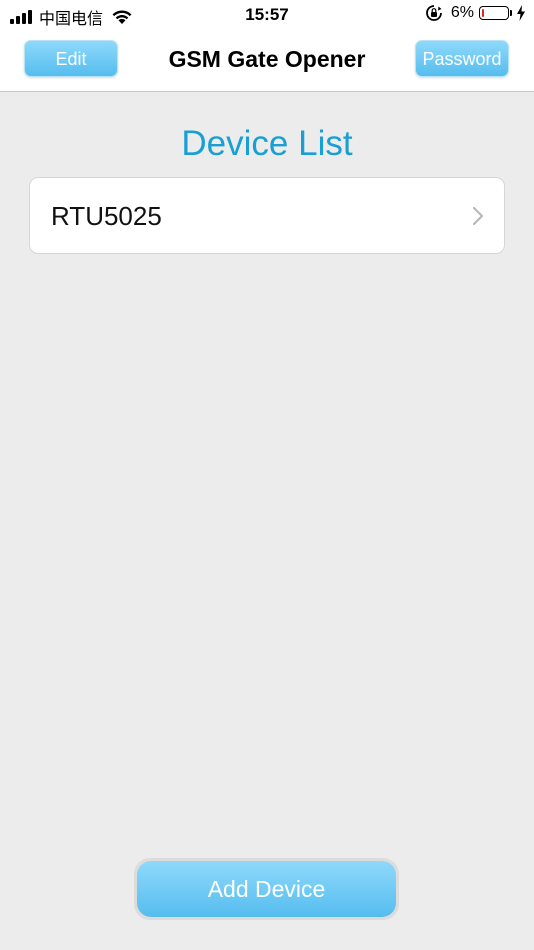  I want to click on device-row: RTU5025, so click(267, 215).